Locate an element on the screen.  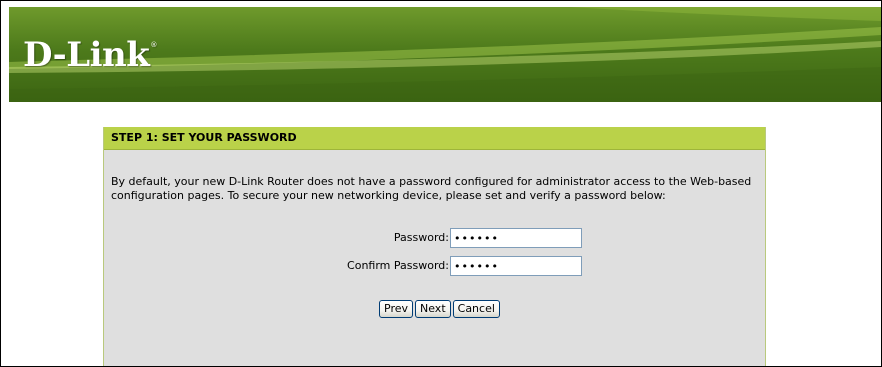
password-row: Password: is located at coordinates (434, 238).